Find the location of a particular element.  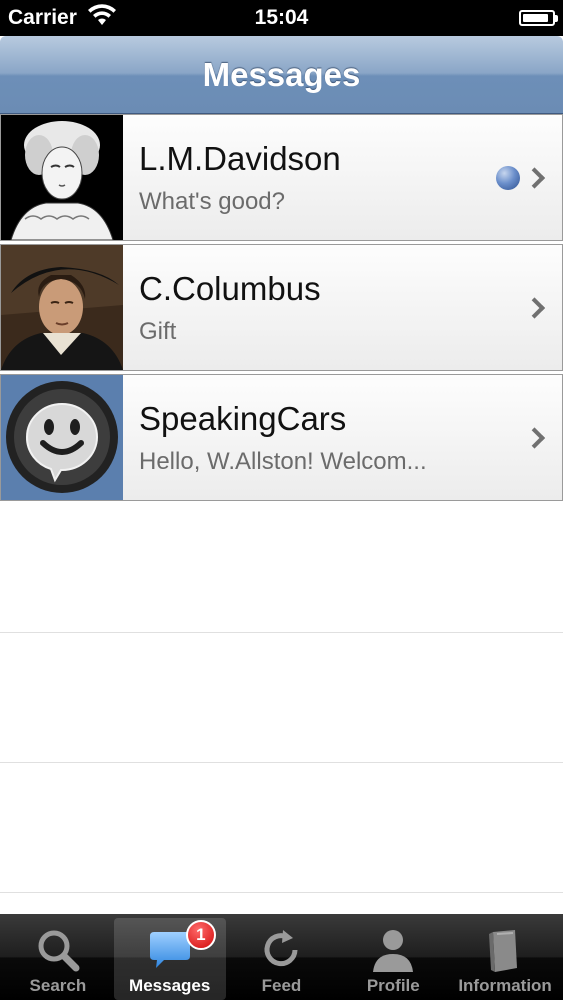

book-icon is located at coordinates (505, 950).